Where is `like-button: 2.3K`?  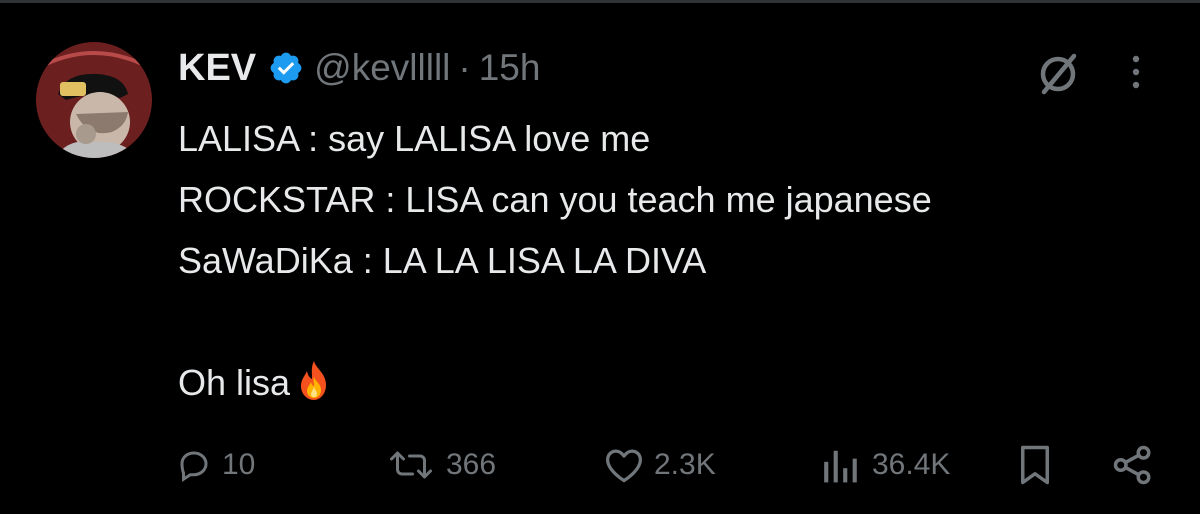 like-button: 2.3K is located at coordinates (660, 465).